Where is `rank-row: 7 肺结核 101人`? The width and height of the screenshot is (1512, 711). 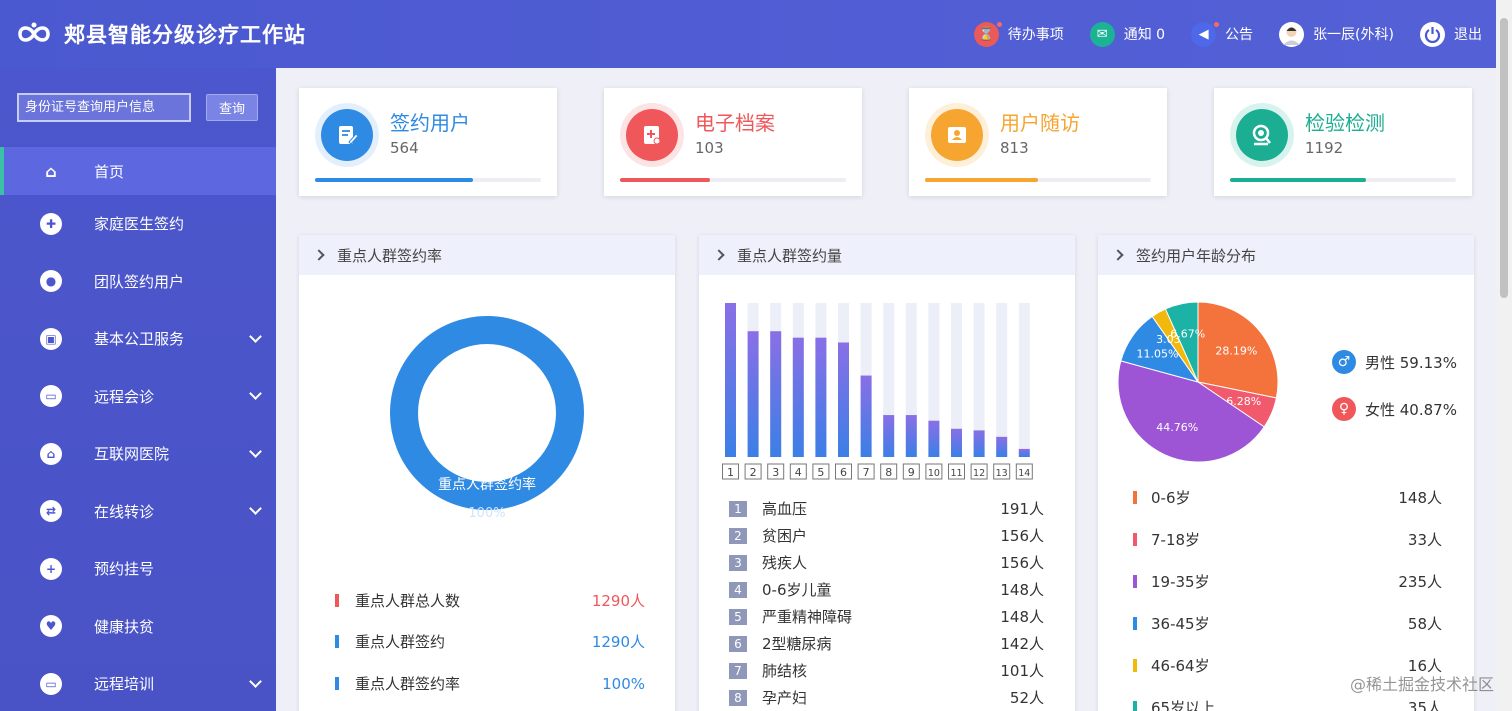 rank-row: 7 肺结核 101人 is located at coordinates (886, 670).